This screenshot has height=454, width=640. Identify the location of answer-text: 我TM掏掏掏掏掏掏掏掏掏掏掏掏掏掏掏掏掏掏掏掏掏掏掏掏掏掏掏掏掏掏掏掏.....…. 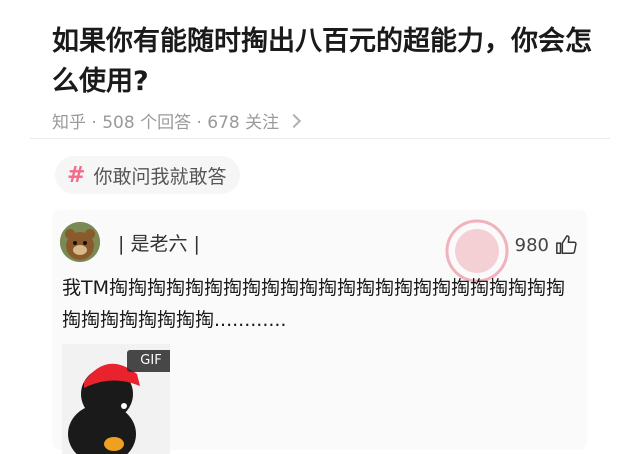
(322, 304).